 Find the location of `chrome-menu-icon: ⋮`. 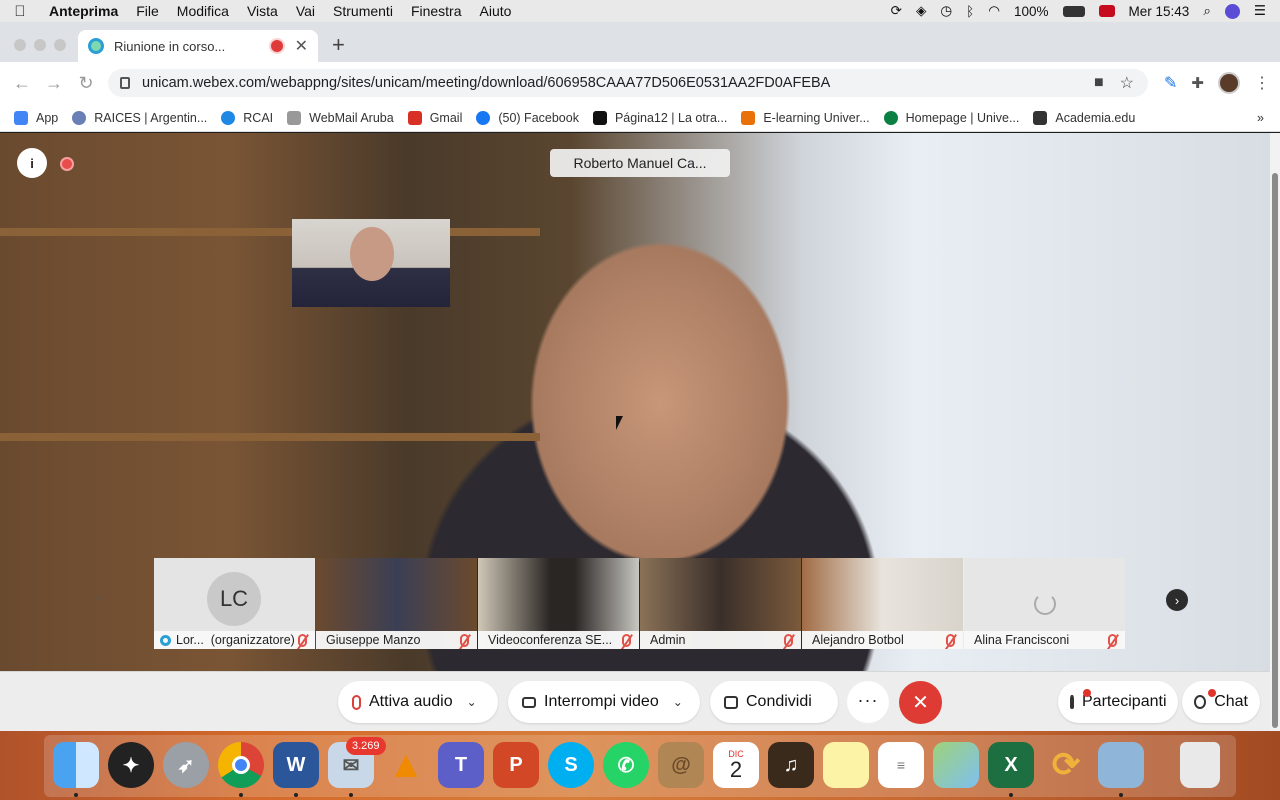

chrome-menu-icon: ⋮ is located at coordinates (1262, 83).